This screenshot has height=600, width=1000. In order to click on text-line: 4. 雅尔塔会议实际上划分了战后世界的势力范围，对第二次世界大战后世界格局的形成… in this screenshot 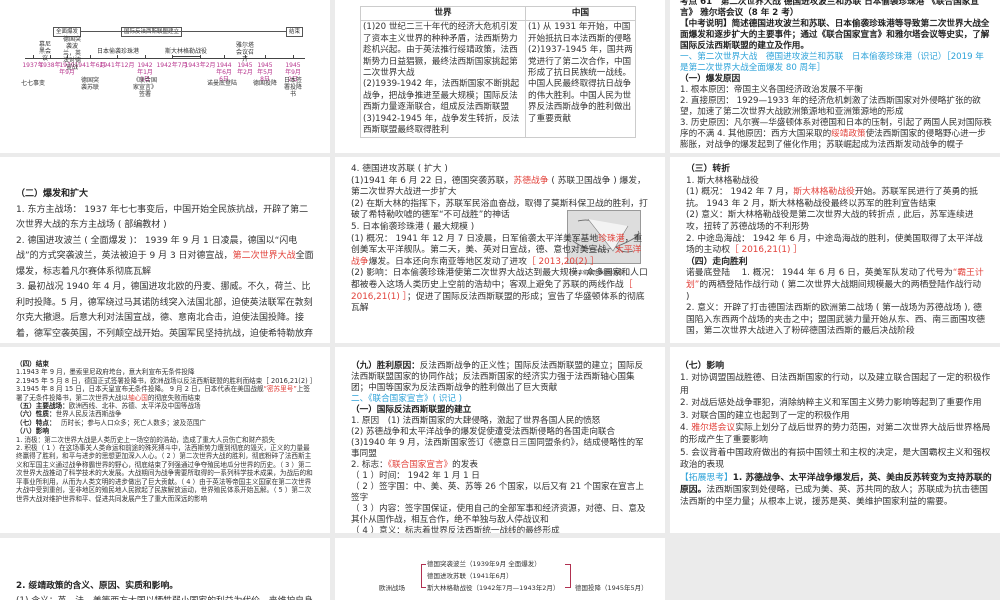, I will do `click(837, 434)`.